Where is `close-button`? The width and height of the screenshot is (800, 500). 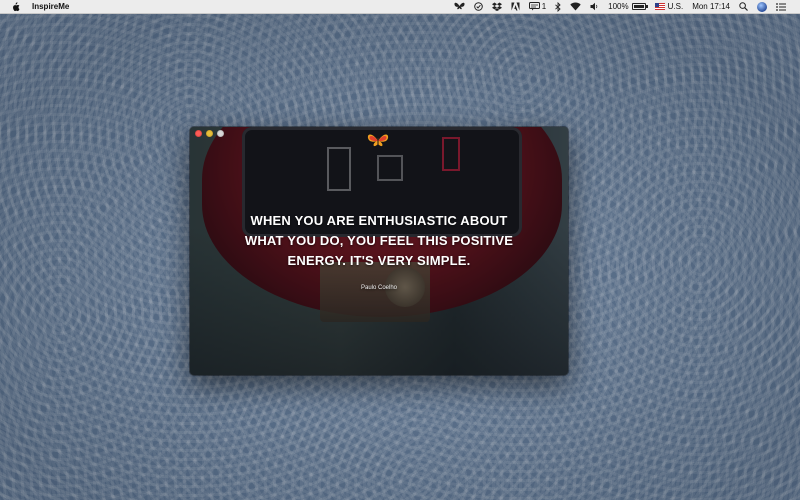 close-button is located at coordinates (198, 133).